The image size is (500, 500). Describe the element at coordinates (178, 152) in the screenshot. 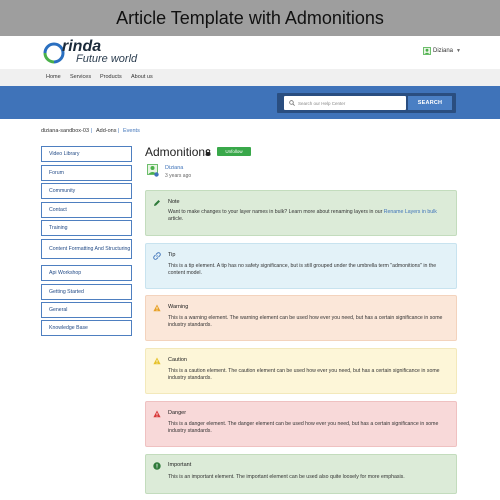

I see `page-title: Admonitions` at that location.